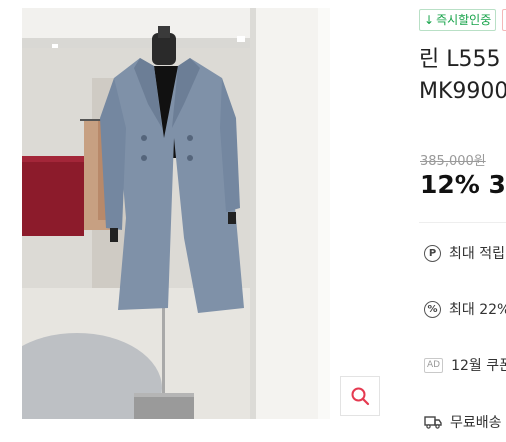  I want to click on rate-row: % 최대 22%, so click(465, 309).